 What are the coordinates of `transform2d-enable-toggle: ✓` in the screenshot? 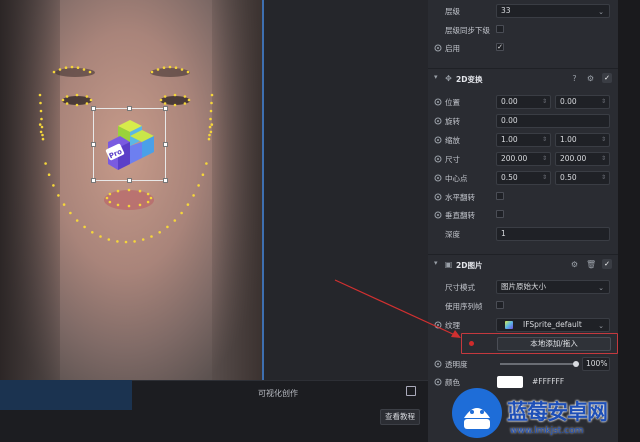 It's located at (607, 78).